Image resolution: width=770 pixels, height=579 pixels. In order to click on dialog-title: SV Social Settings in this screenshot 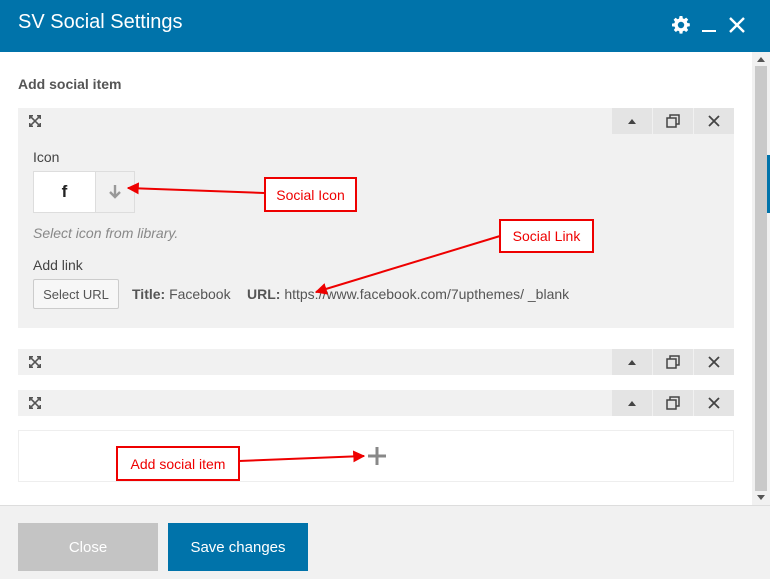, I will do `click(100, 22)`.